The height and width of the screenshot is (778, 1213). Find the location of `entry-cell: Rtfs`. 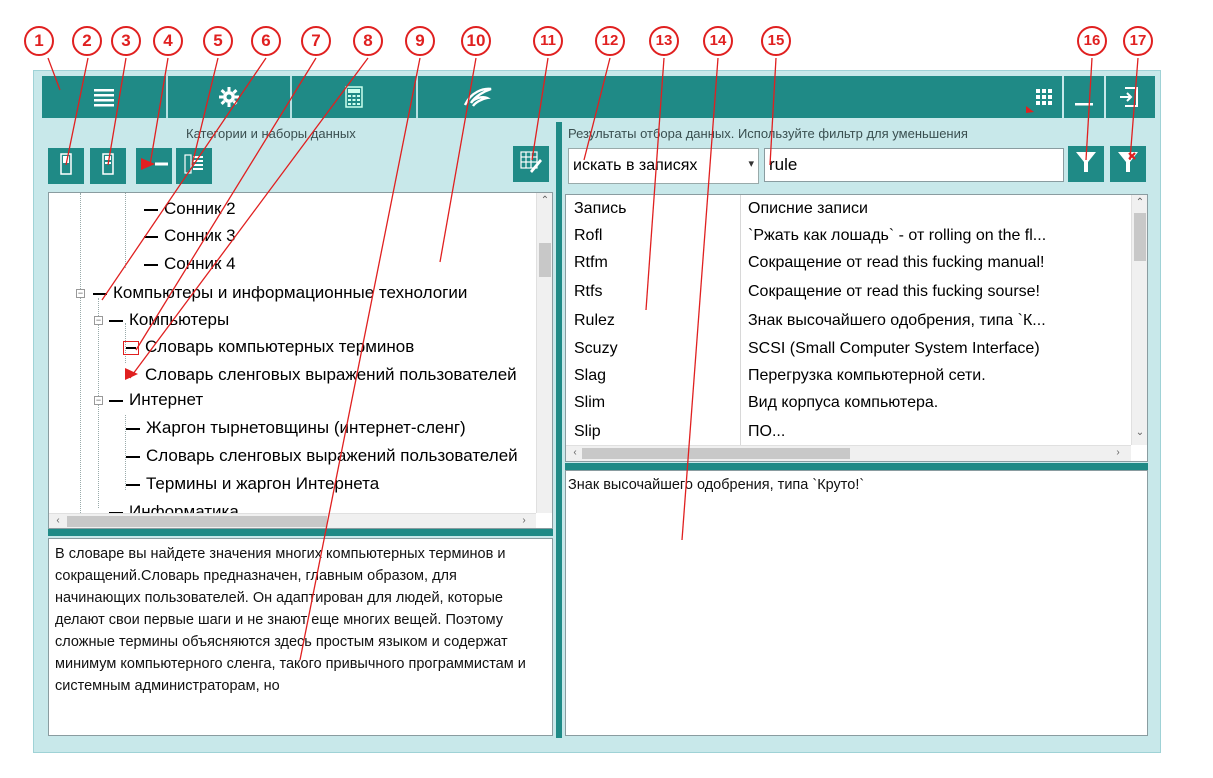

entry-cell: Rtfs is located at coordinates (588, 291).